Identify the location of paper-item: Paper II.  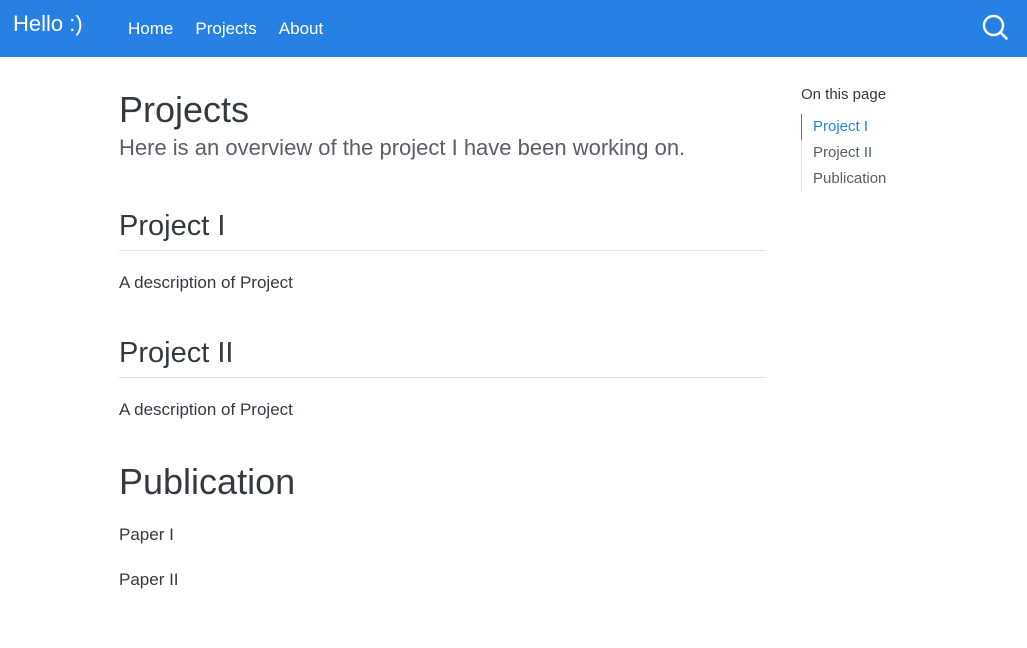
(149, 579).